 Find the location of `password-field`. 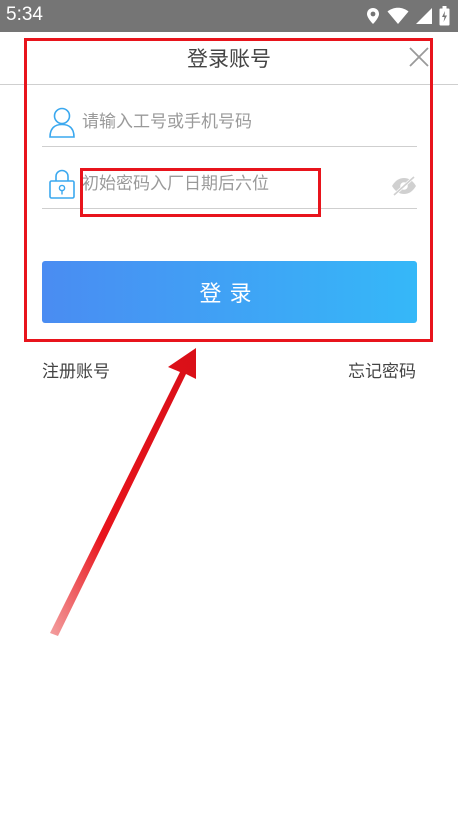

password-field is located at coordinates (229, 185).